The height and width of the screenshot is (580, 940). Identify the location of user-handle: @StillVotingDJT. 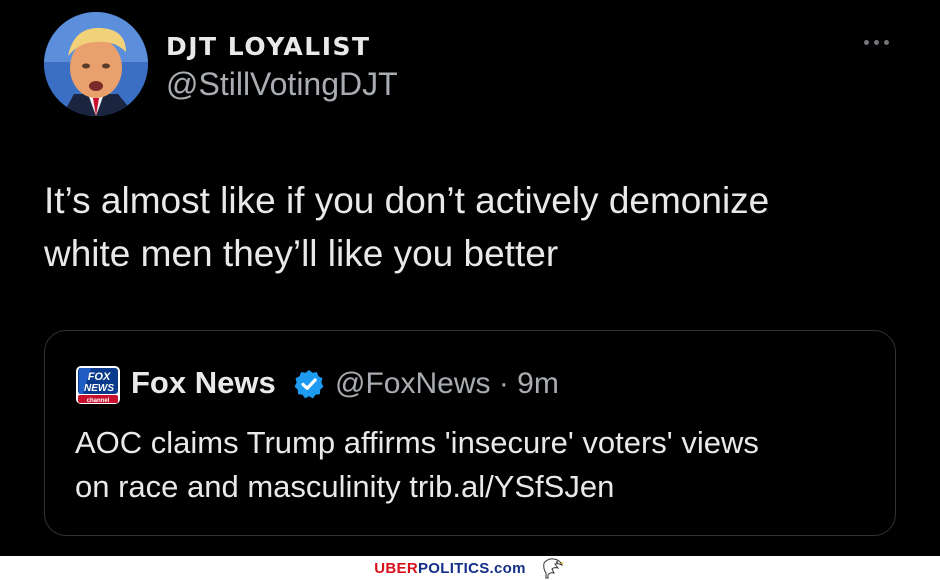
(282, 84).